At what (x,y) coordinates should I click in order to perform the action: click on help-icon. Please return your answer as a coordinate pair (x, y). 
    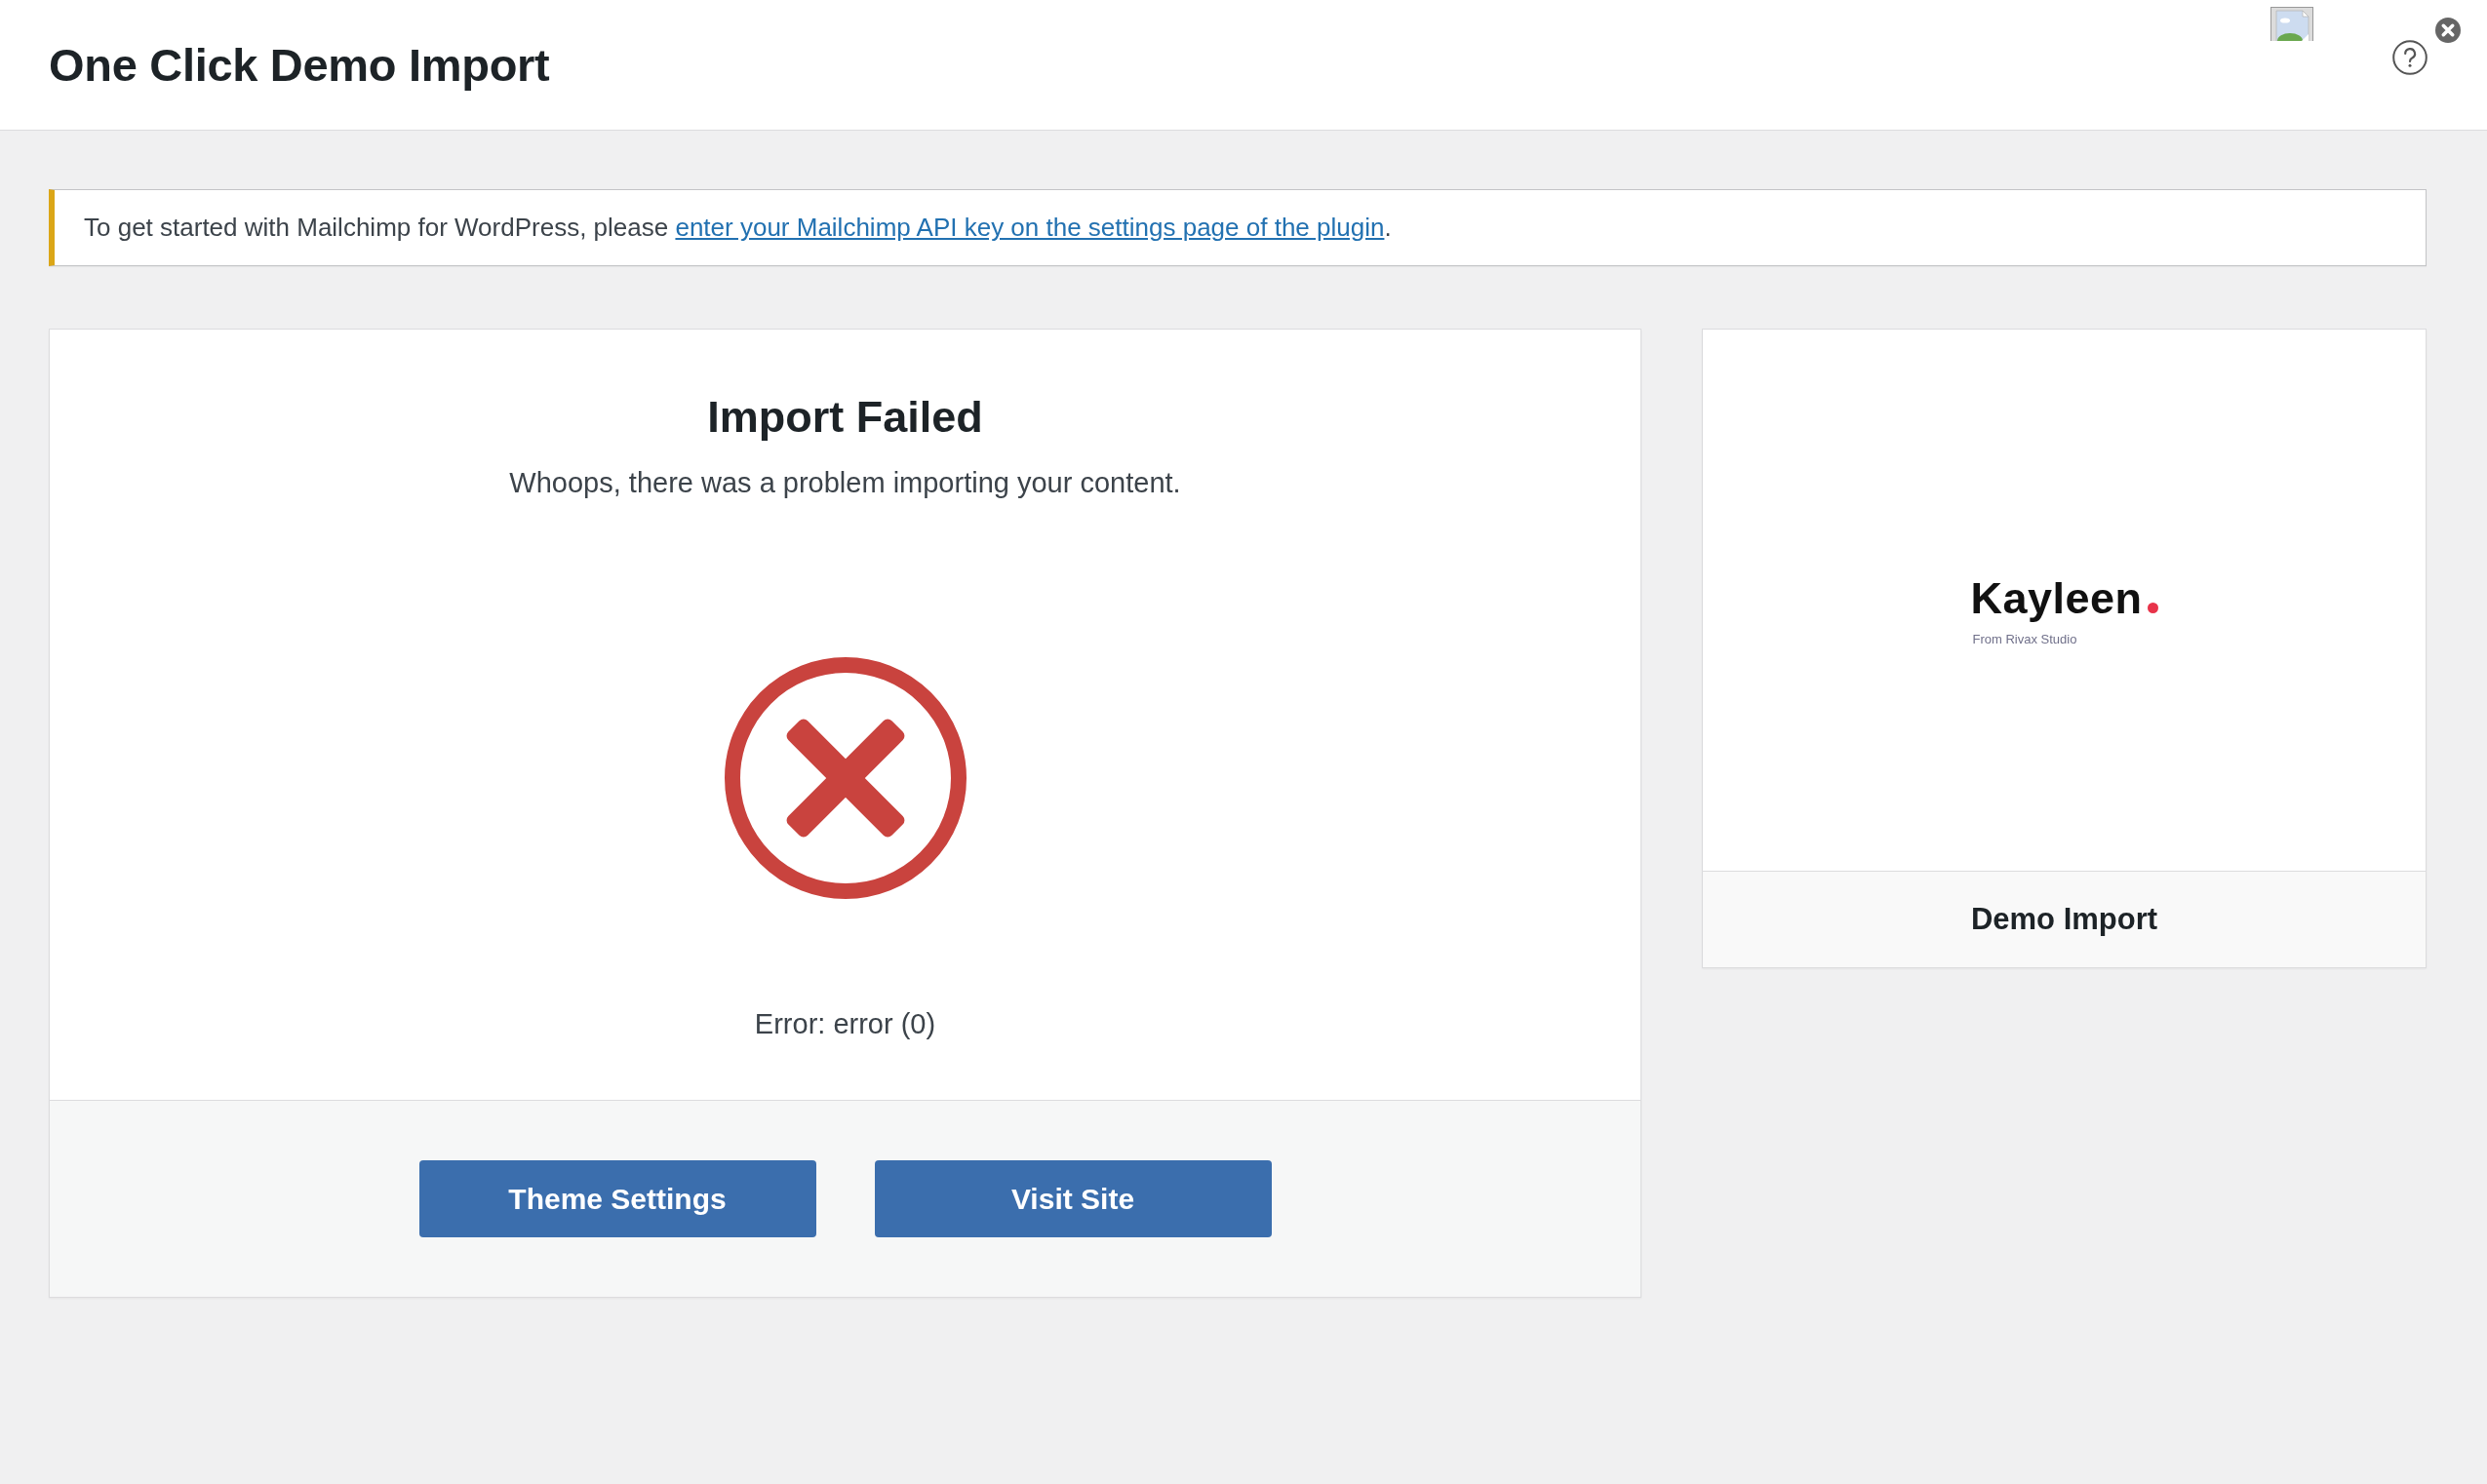
    Looking at the image, I should click on (2410, 57).